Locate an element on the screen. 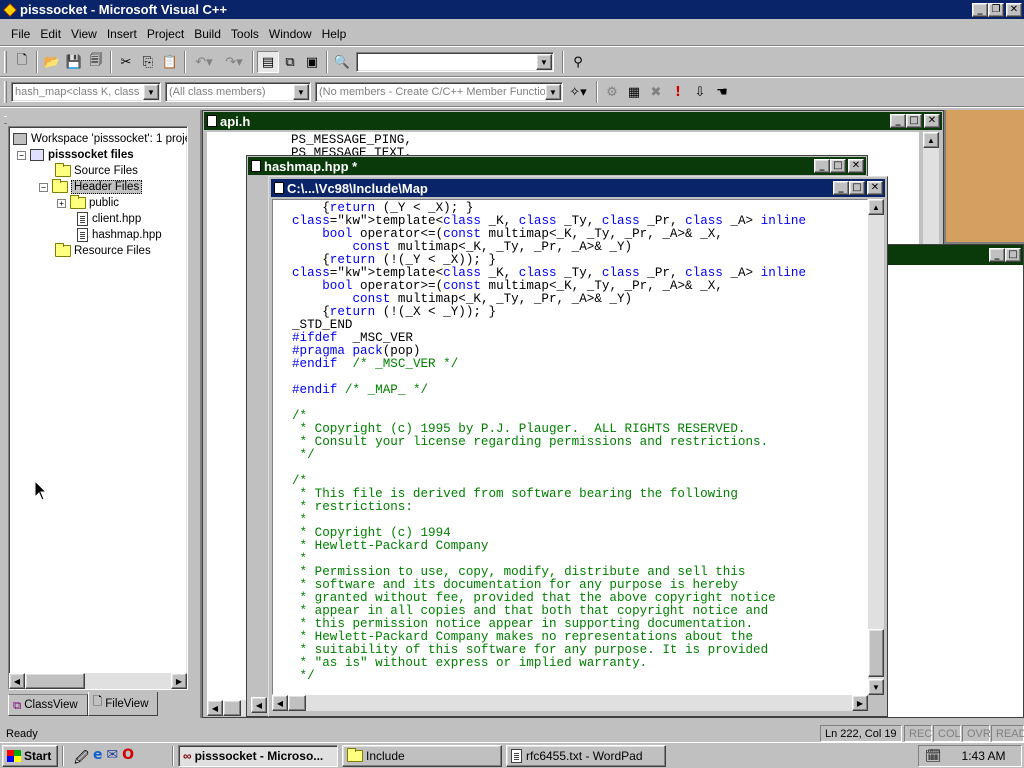  menu-view: View is located at coordinates (84, 34).